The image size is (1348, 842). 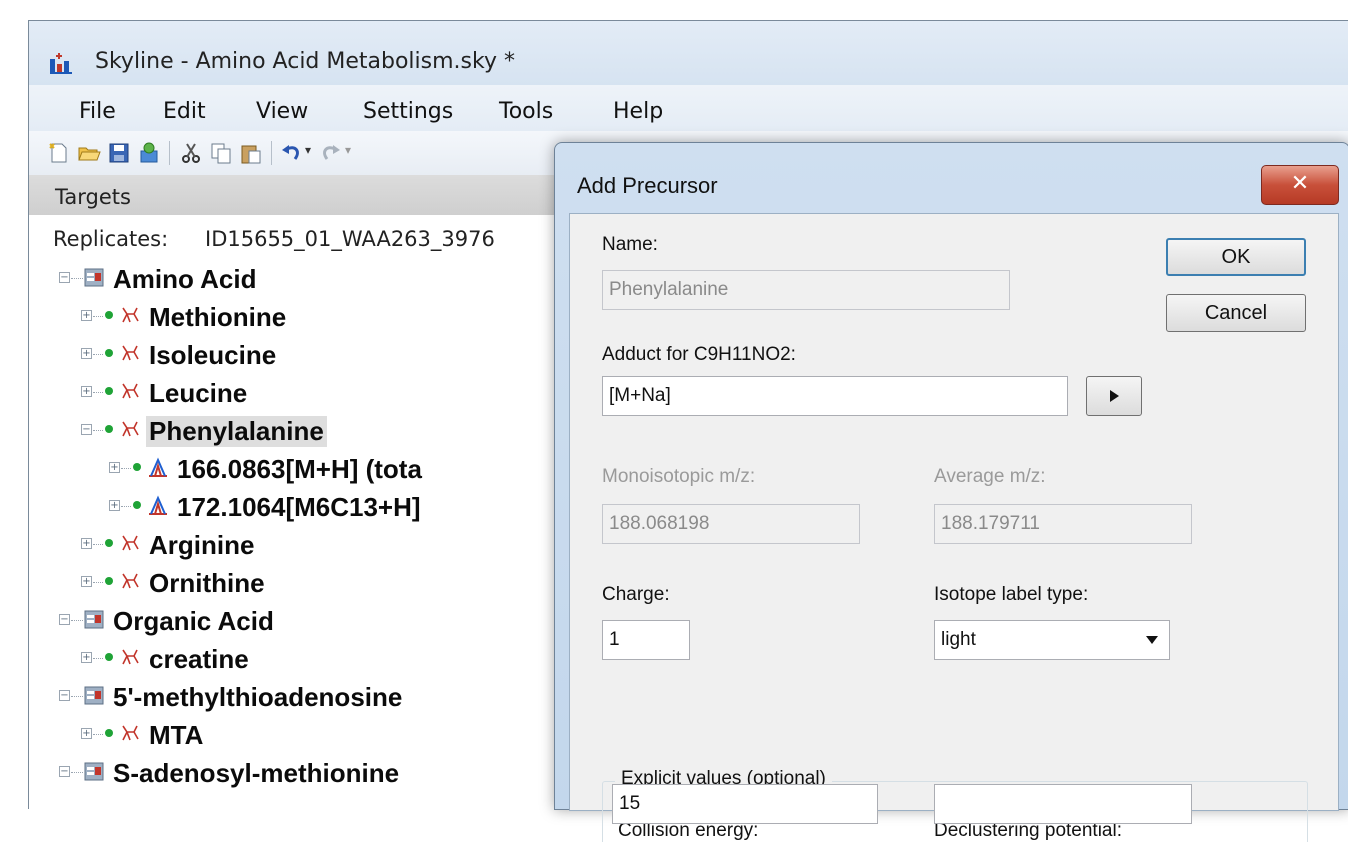 What do you see at coordinates (638, 111) in the screenshot?
I see `menu-help: Help` at bounding box center [638, 111].